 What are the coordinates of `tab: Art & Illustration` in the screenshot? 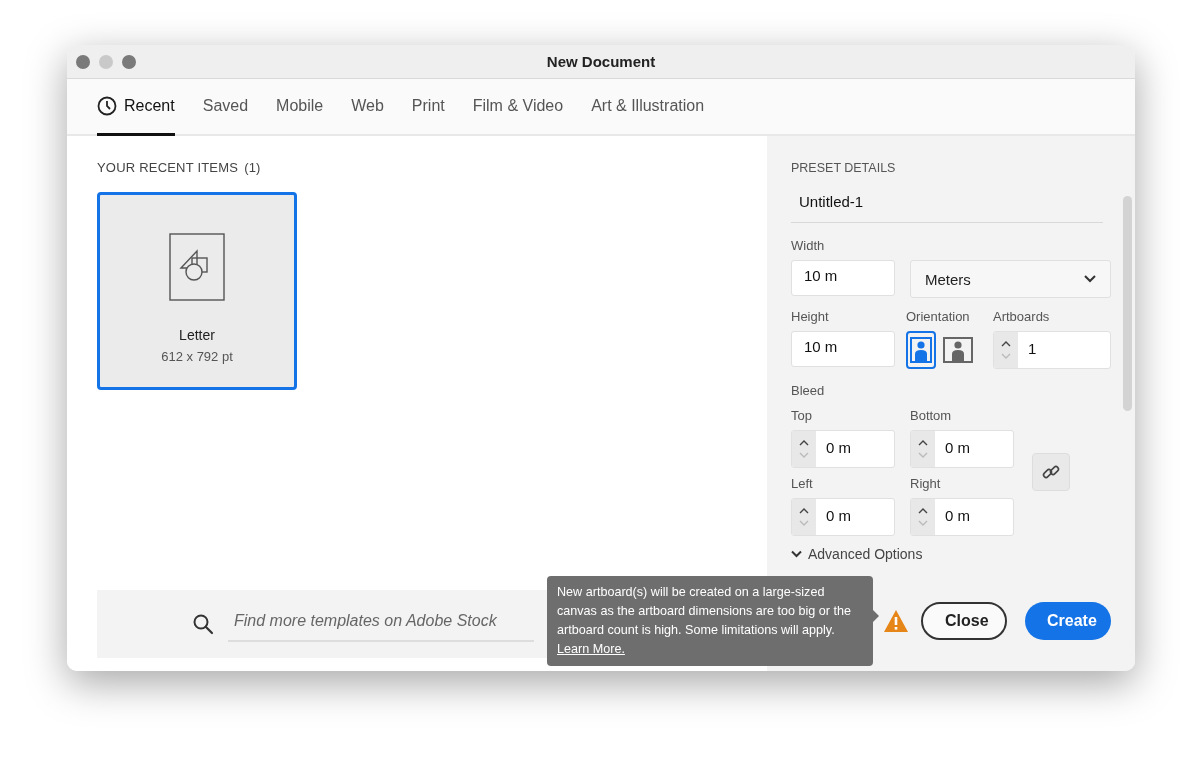 It's located at (648, 107).